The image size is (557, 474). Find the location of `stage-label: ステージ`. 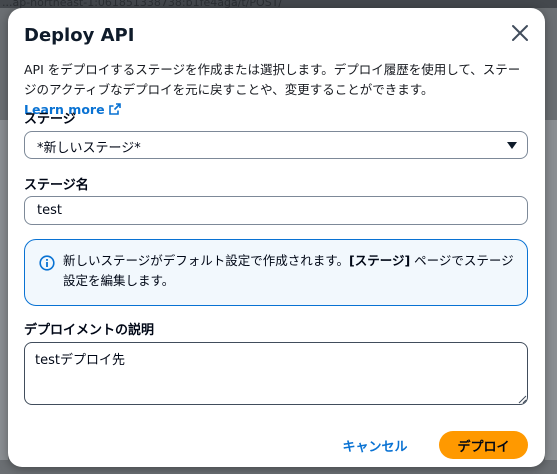

stage-label: ステージ is located at coordinates (50, 119).